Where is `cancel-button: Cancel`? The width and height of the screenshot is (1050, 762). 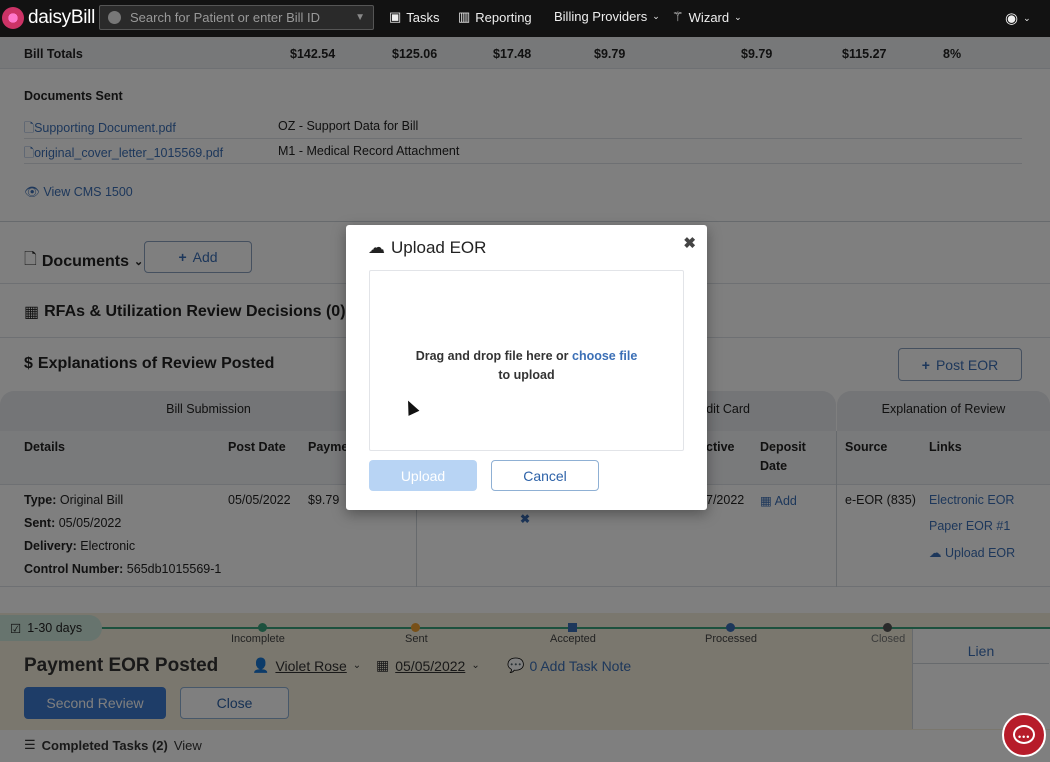
cancel-button: Cancel is located at coordinates (545, 475).